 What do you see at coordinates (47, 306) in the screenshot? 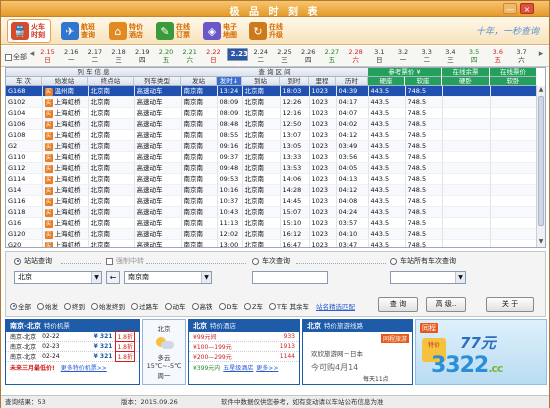
I see `filter-option: 始发` at bounding box center [47, 306].